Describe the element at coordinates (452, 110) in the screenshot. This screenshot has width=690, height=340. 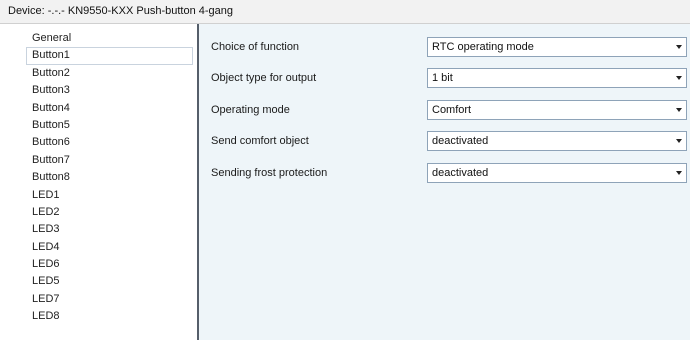
I see `select-value: Comfort` at that location.